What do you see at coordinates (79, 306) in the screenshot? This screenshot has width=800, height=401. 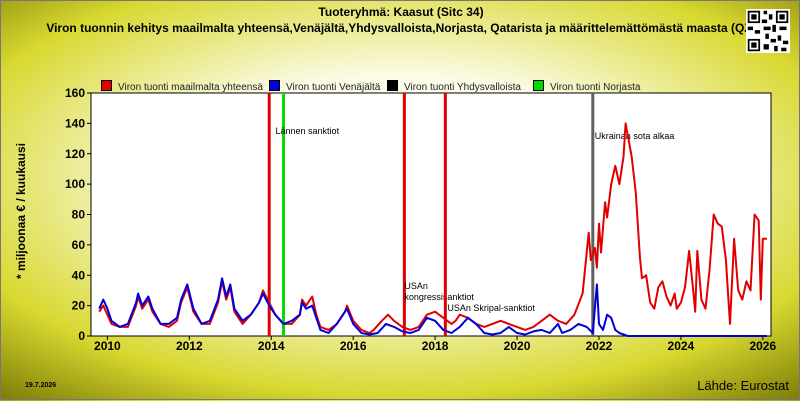 I see `y-tick-label: 20` at bounding box center [79, 306].